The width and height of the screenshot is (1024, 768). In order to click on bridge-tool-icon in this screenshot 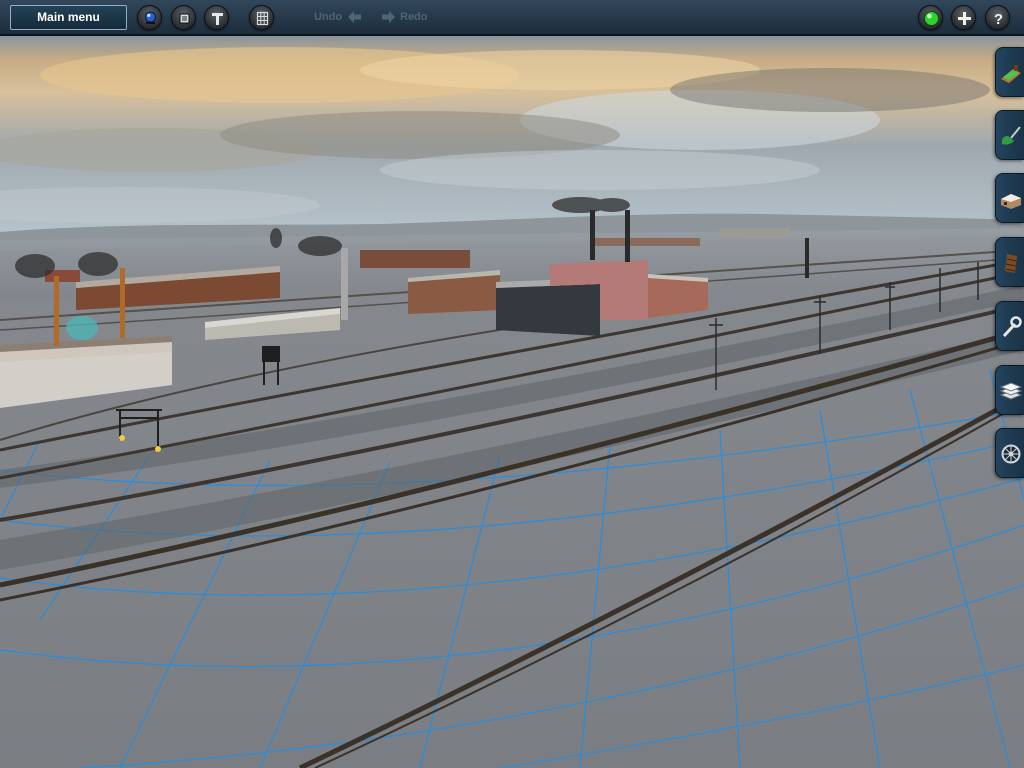, I will do `click(1011, 263)`.